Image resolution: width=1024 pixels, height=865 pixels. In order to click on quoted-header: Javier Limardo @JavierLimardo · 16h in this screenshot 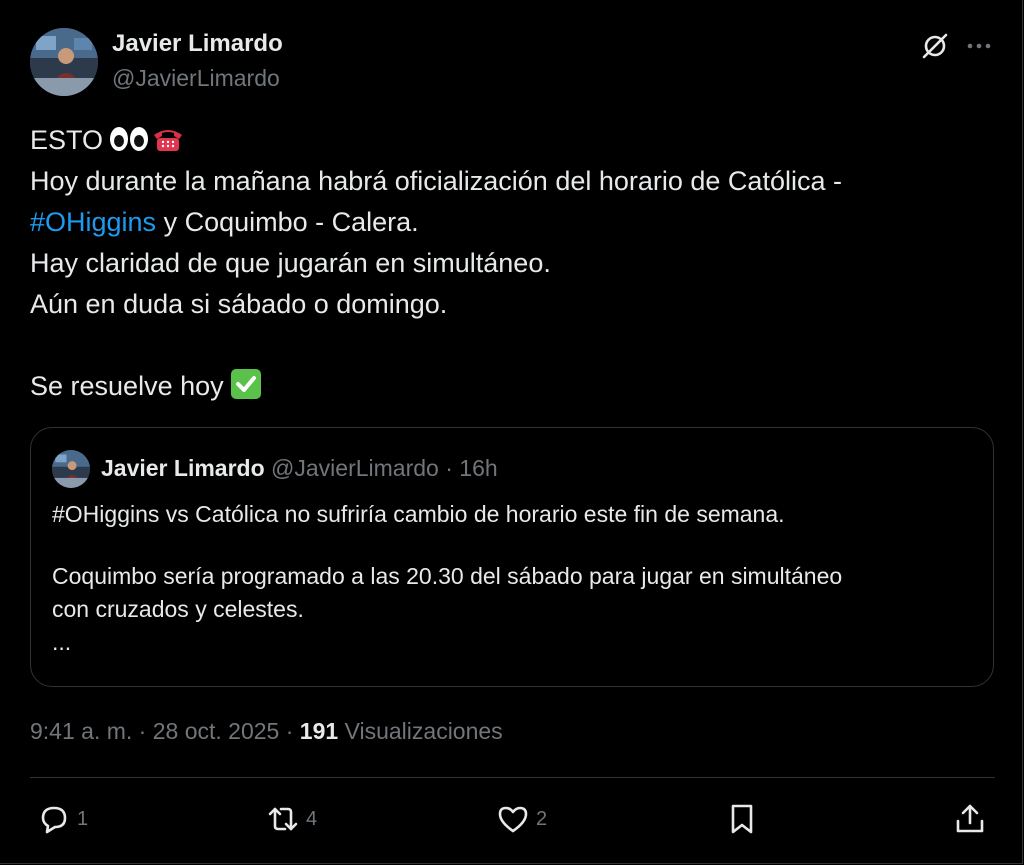, I will do `click(299, 468)`.